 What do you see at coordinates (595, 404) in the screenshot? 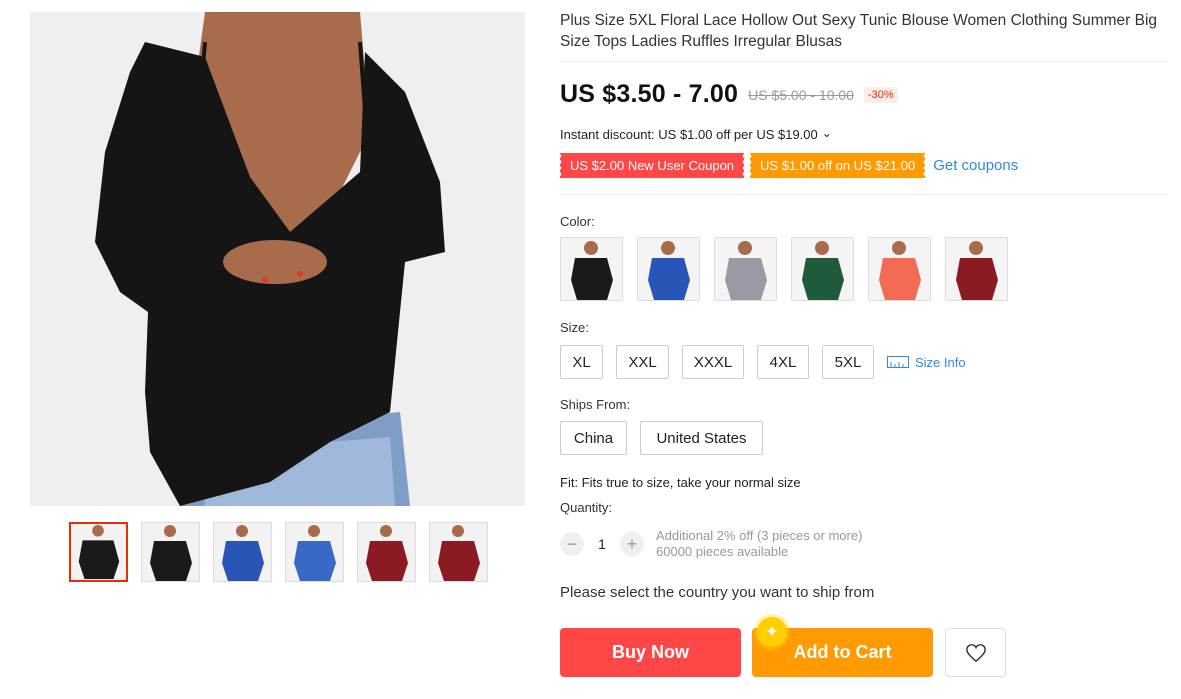
I see `ships-from-label: Ships From:` at bounding box center [595, 404].